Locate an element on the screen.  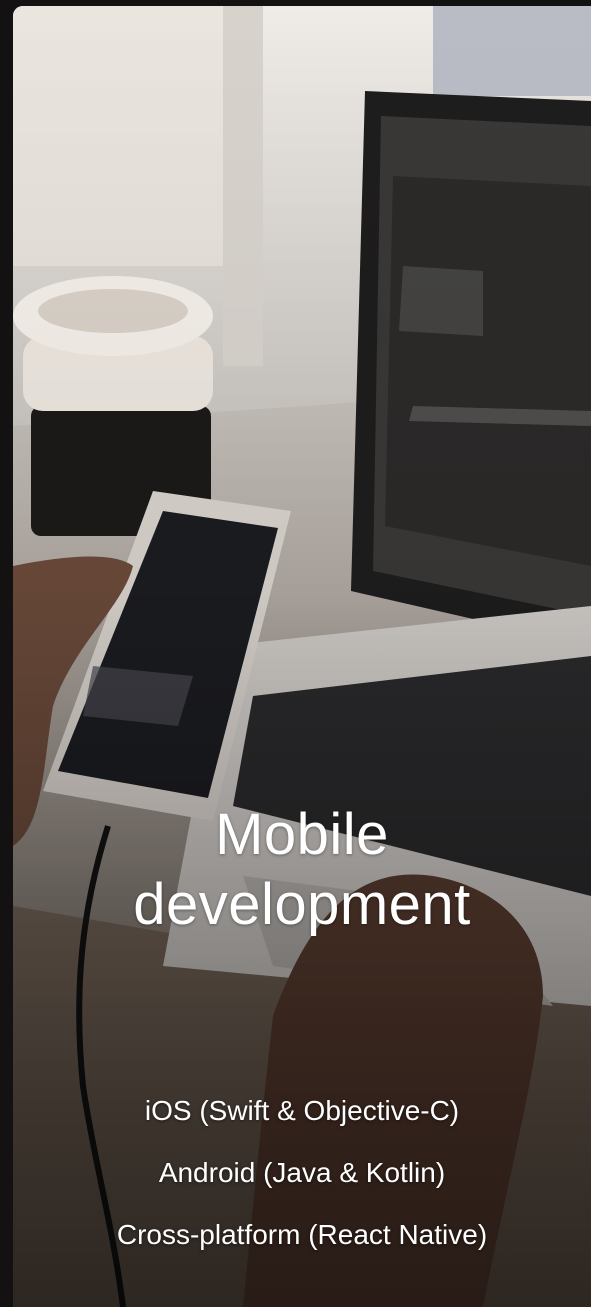
title-line-1: Mobile is located at coordinates (302, 834).